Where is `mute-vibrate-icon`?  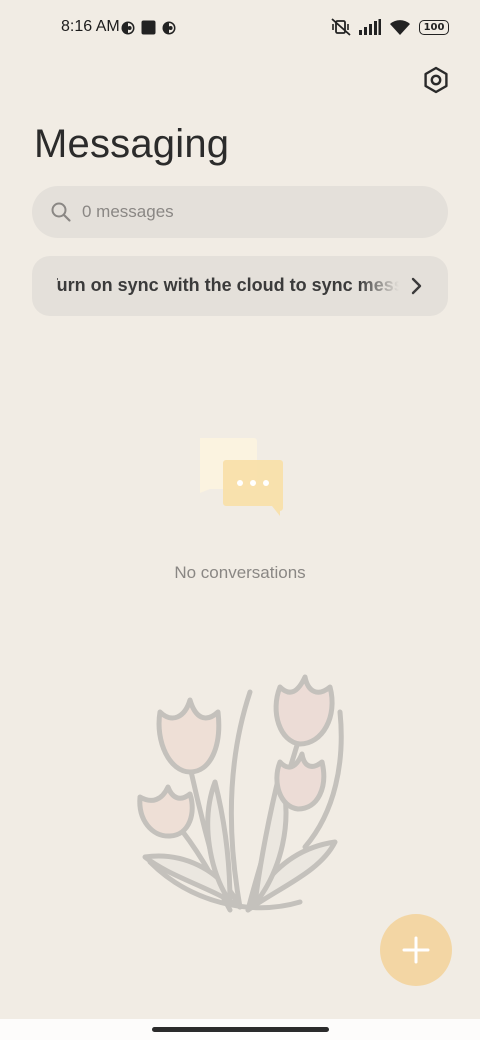 mute-vibrate-icon is located at coordinates (341, 27).